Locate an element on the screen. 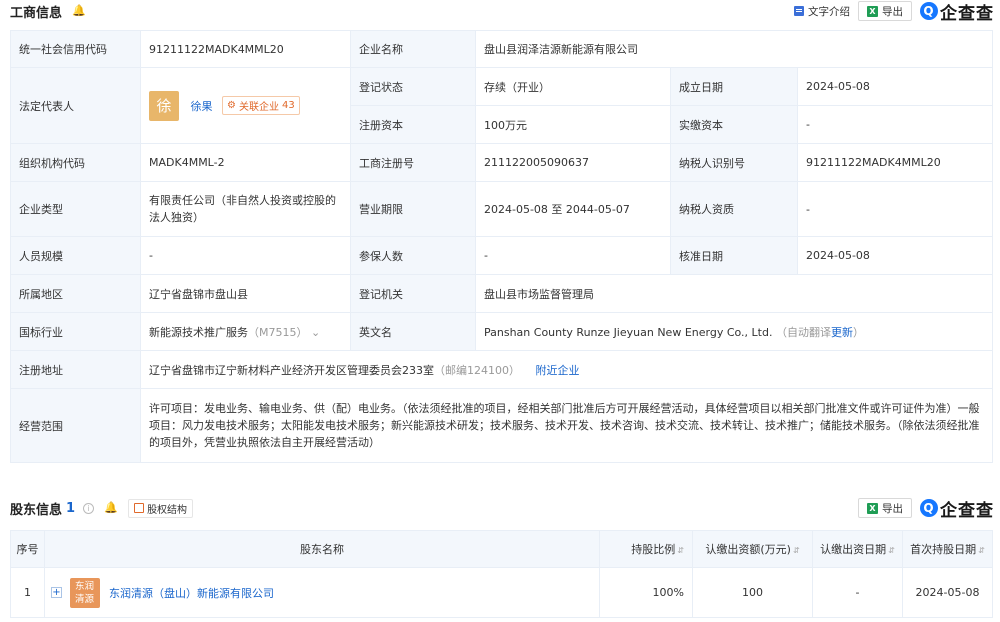 The image size is (1000, 622). found-date-label: 成立日期 is located at coordinates (734, 86).